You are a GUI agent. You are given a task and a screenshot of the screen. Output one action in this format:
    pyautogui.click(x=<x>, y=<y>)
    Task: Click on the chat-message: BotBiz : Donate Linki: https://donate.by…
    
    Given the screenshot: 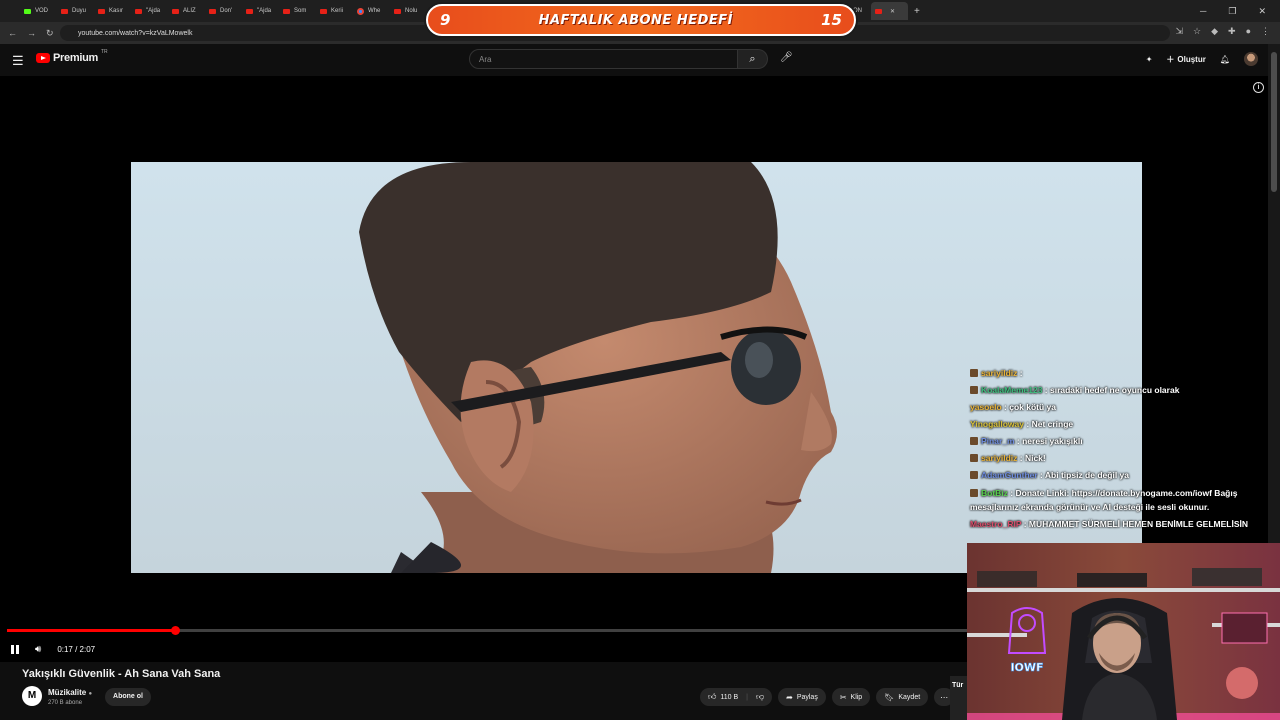 What is the action you would take?
    pyautogui.click(x=1125, y=500)
    